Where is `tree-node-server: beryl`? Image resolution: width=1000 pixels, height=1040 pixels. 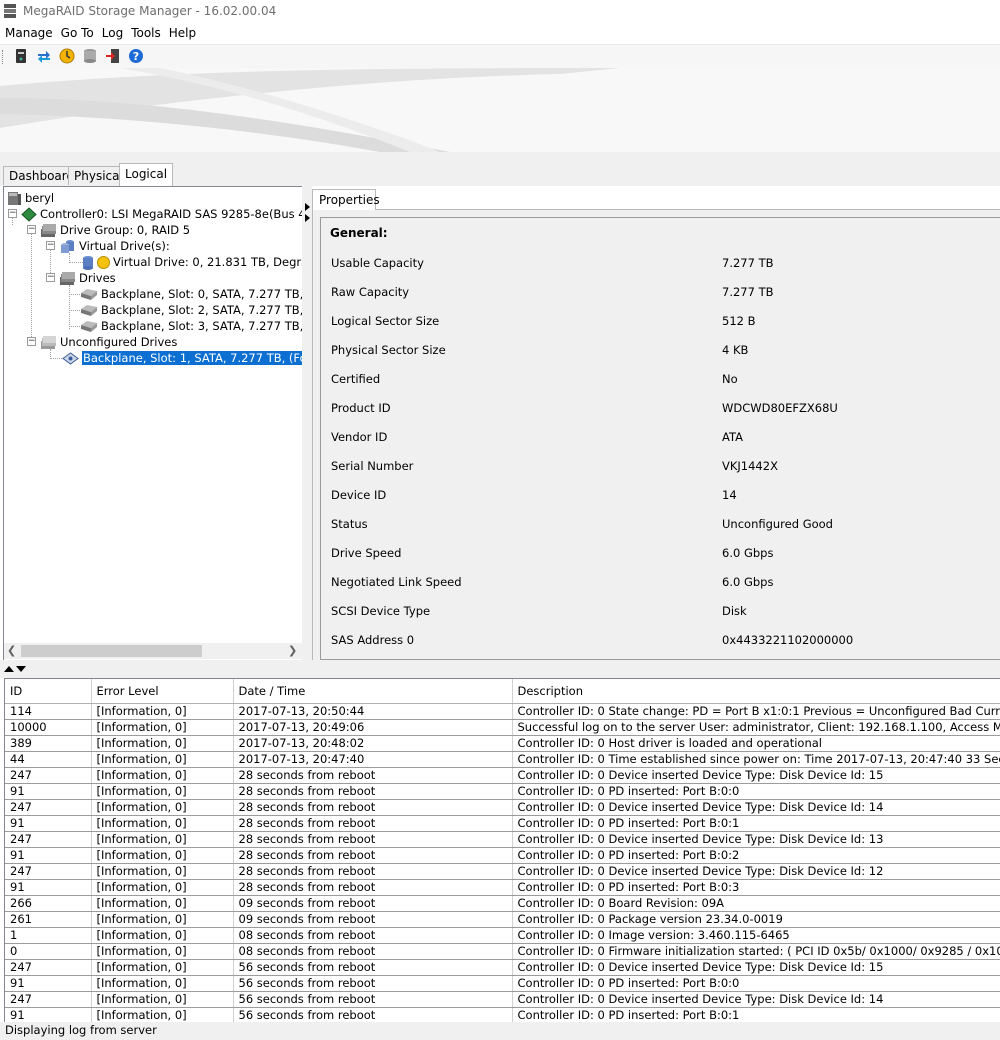
tree-node-server: beryl is located at coordinates (30, 198).